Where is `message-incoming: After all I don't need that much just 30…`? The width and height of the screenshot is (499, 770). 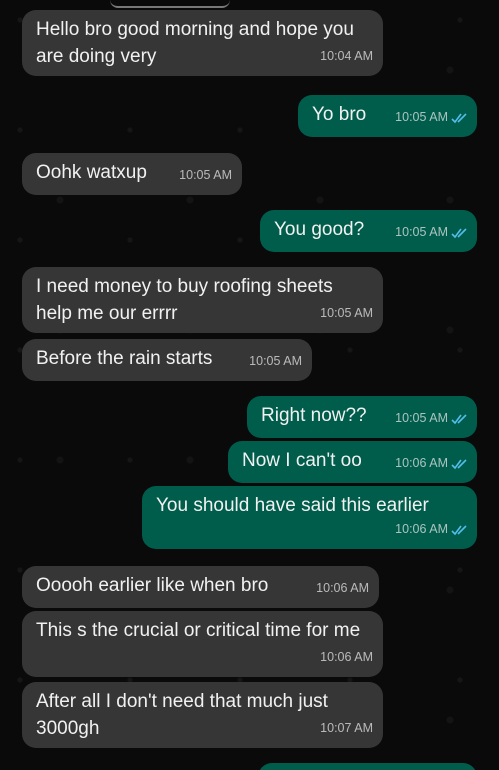
message-incoming: After all I don't need that much just 30… is located at coordinates (202, 715).